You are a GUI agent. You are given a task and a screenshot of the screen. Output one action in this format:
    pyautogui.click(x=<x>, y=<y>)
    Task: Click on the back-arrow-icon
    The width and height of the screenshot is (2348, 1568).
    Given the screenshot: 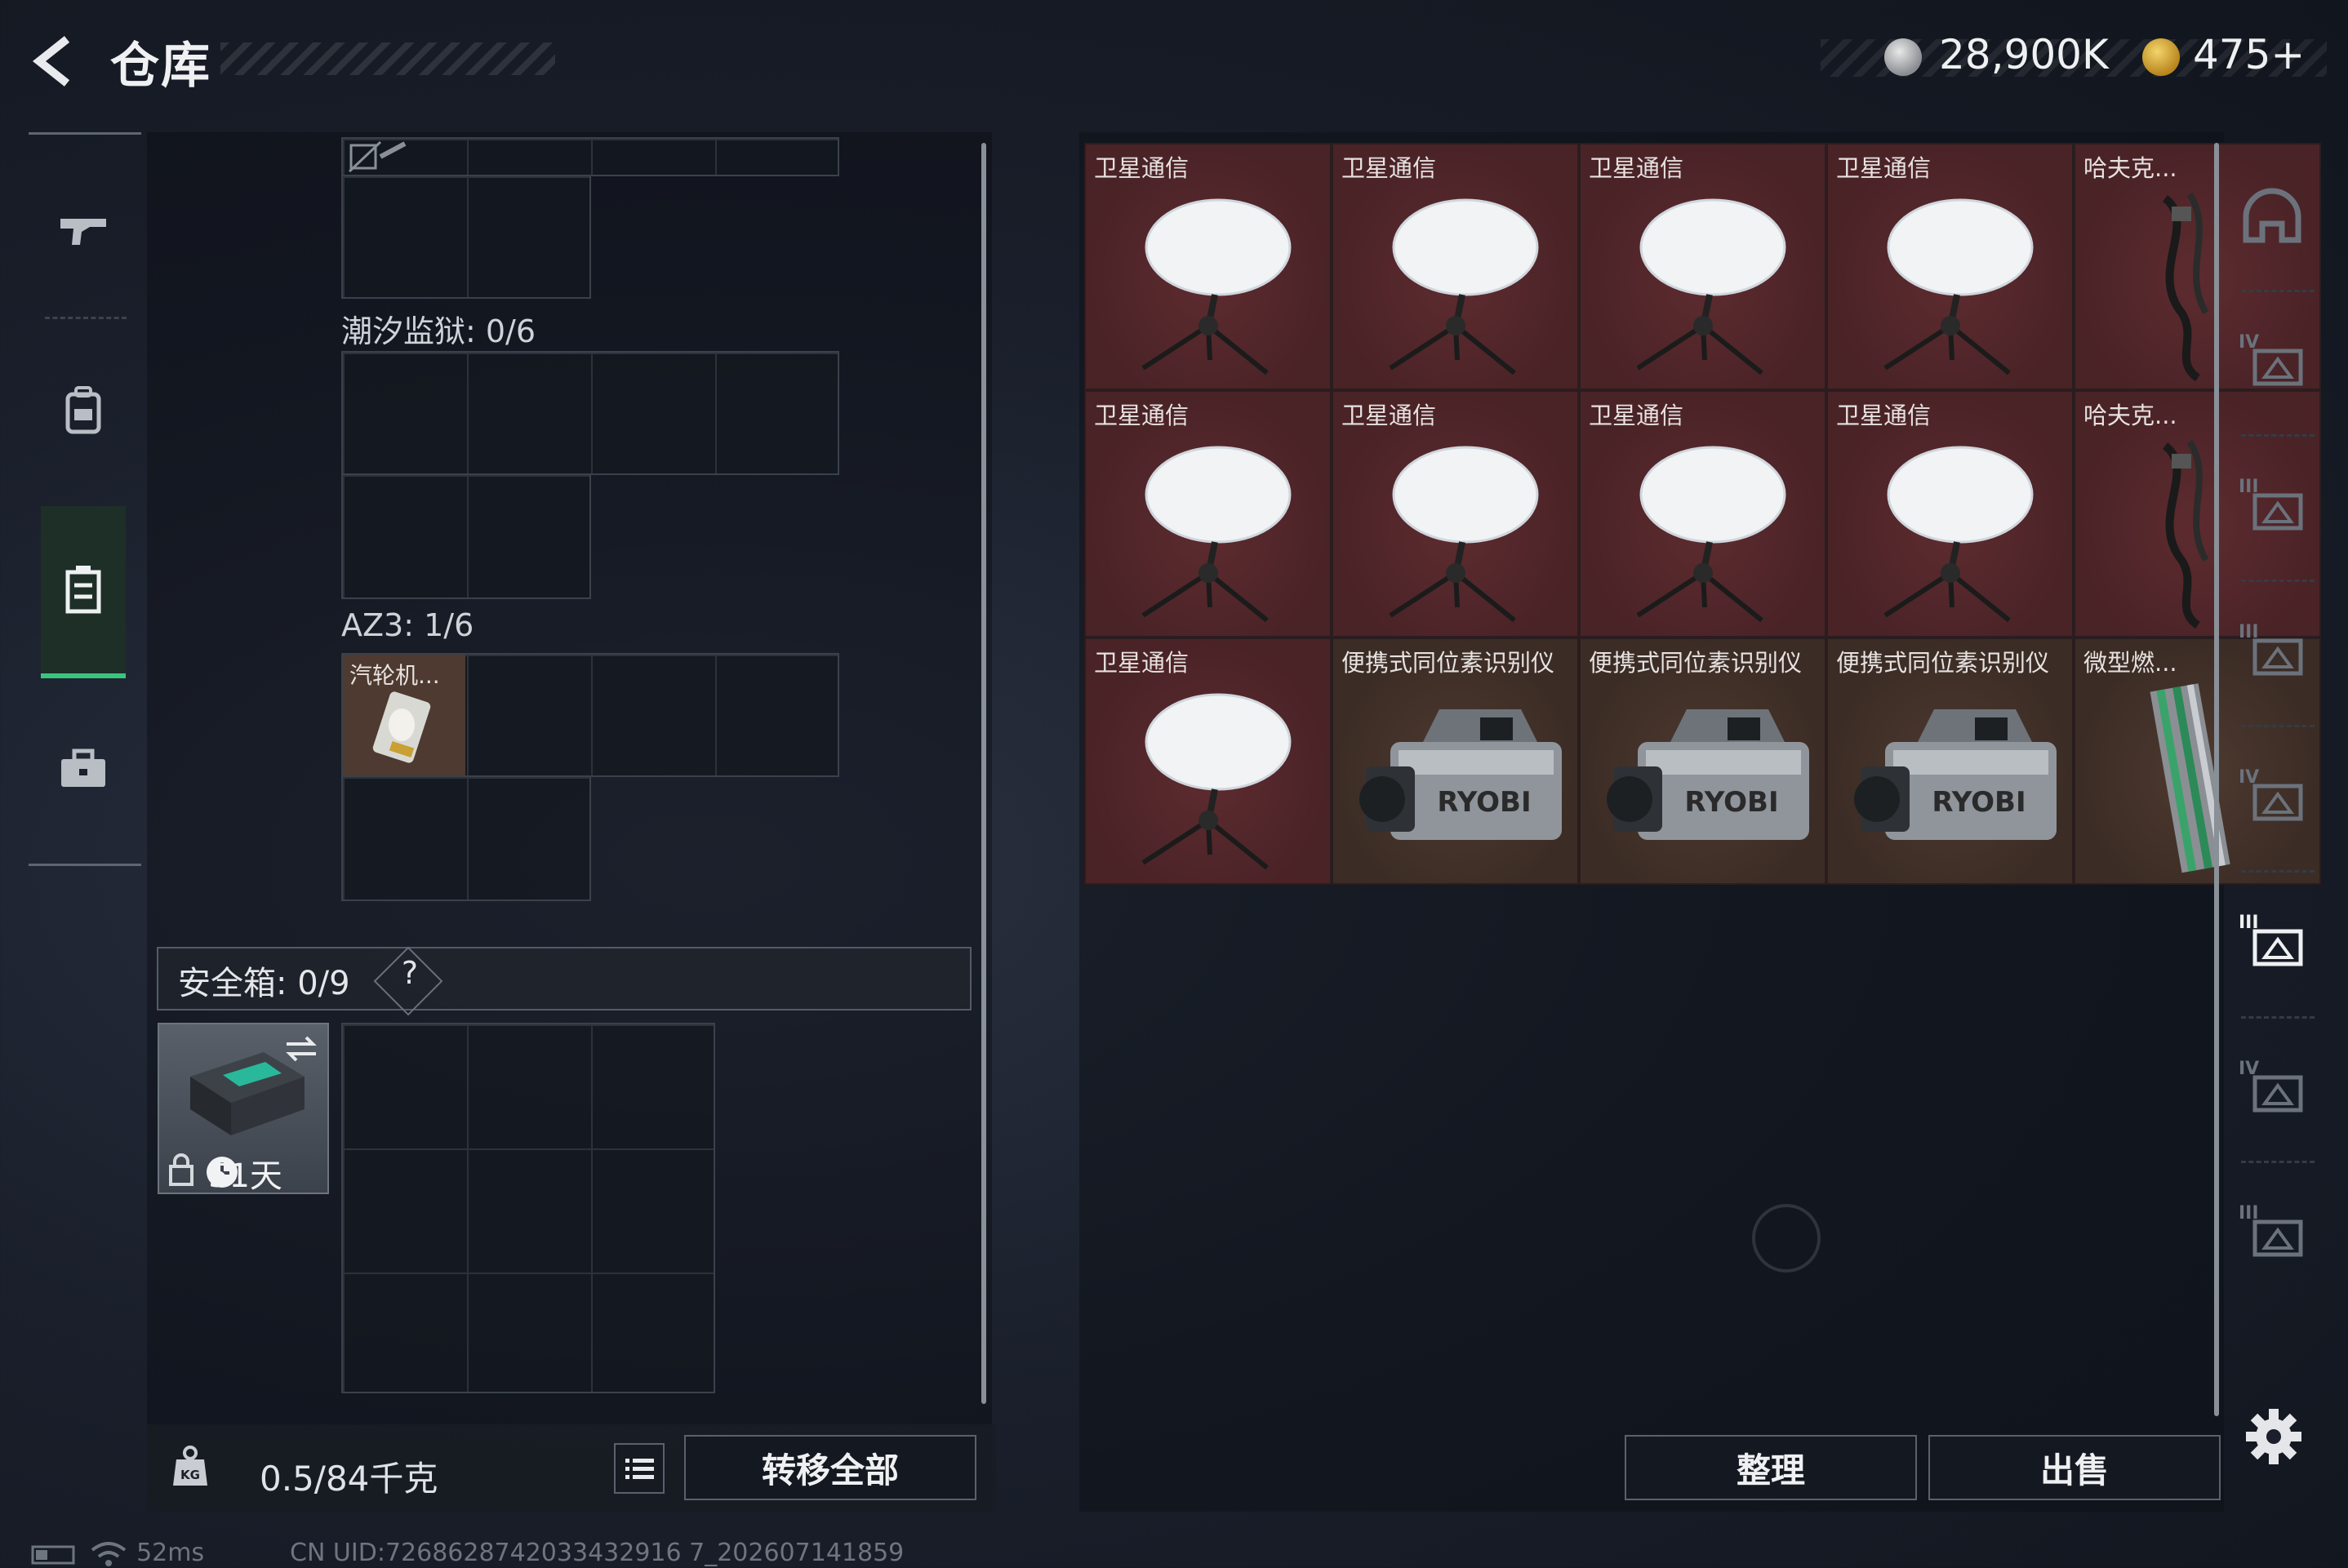 What is the action you would take?
    pyautogui.click(x=53, y=61)
    